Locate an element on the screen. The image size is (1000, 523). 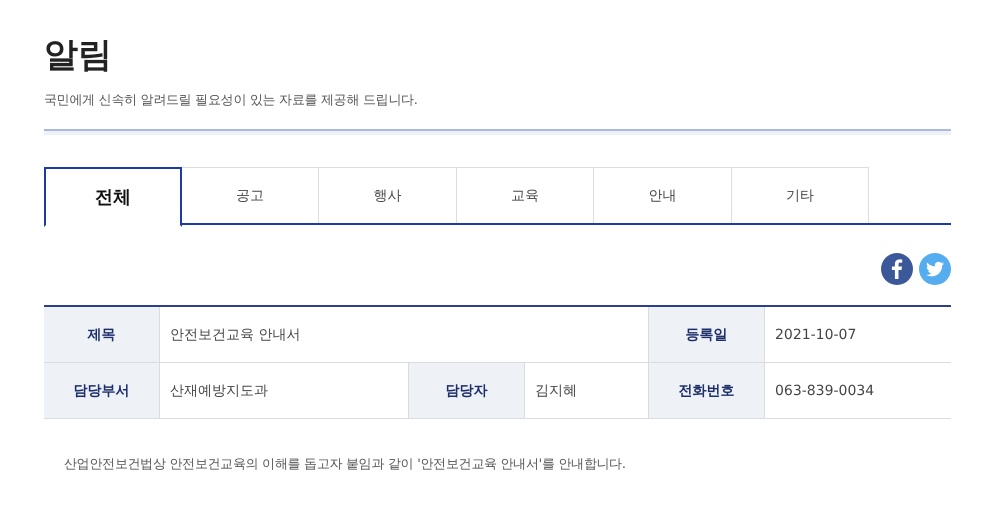
field-label: 전화번호 is located at coordinates (707, 391).